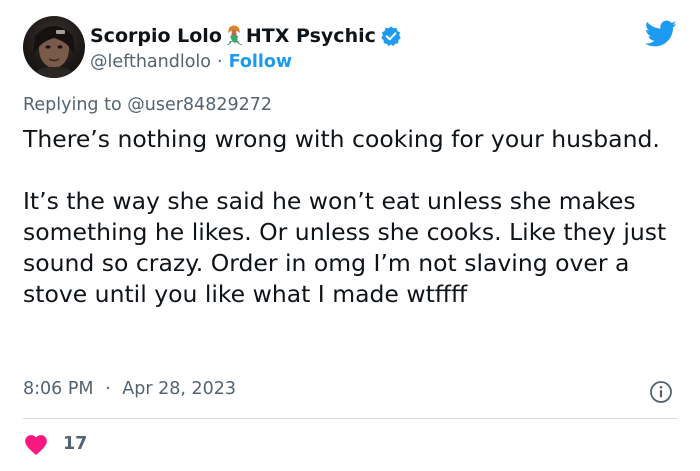 The image size is (700, 471). What do you see at coordinates (199, 105) in the screenshot?
I see `replying-to-user: @user84829272` at bounding box center [199, 105].